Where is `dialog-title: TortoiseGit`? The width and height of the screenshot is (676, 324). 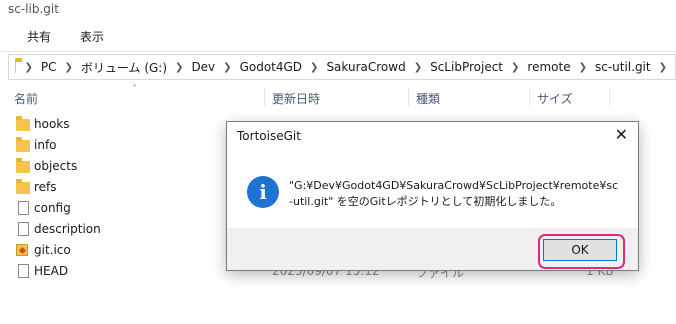 dialog-title: TortoiseGit is located at coordinates (269, 136).